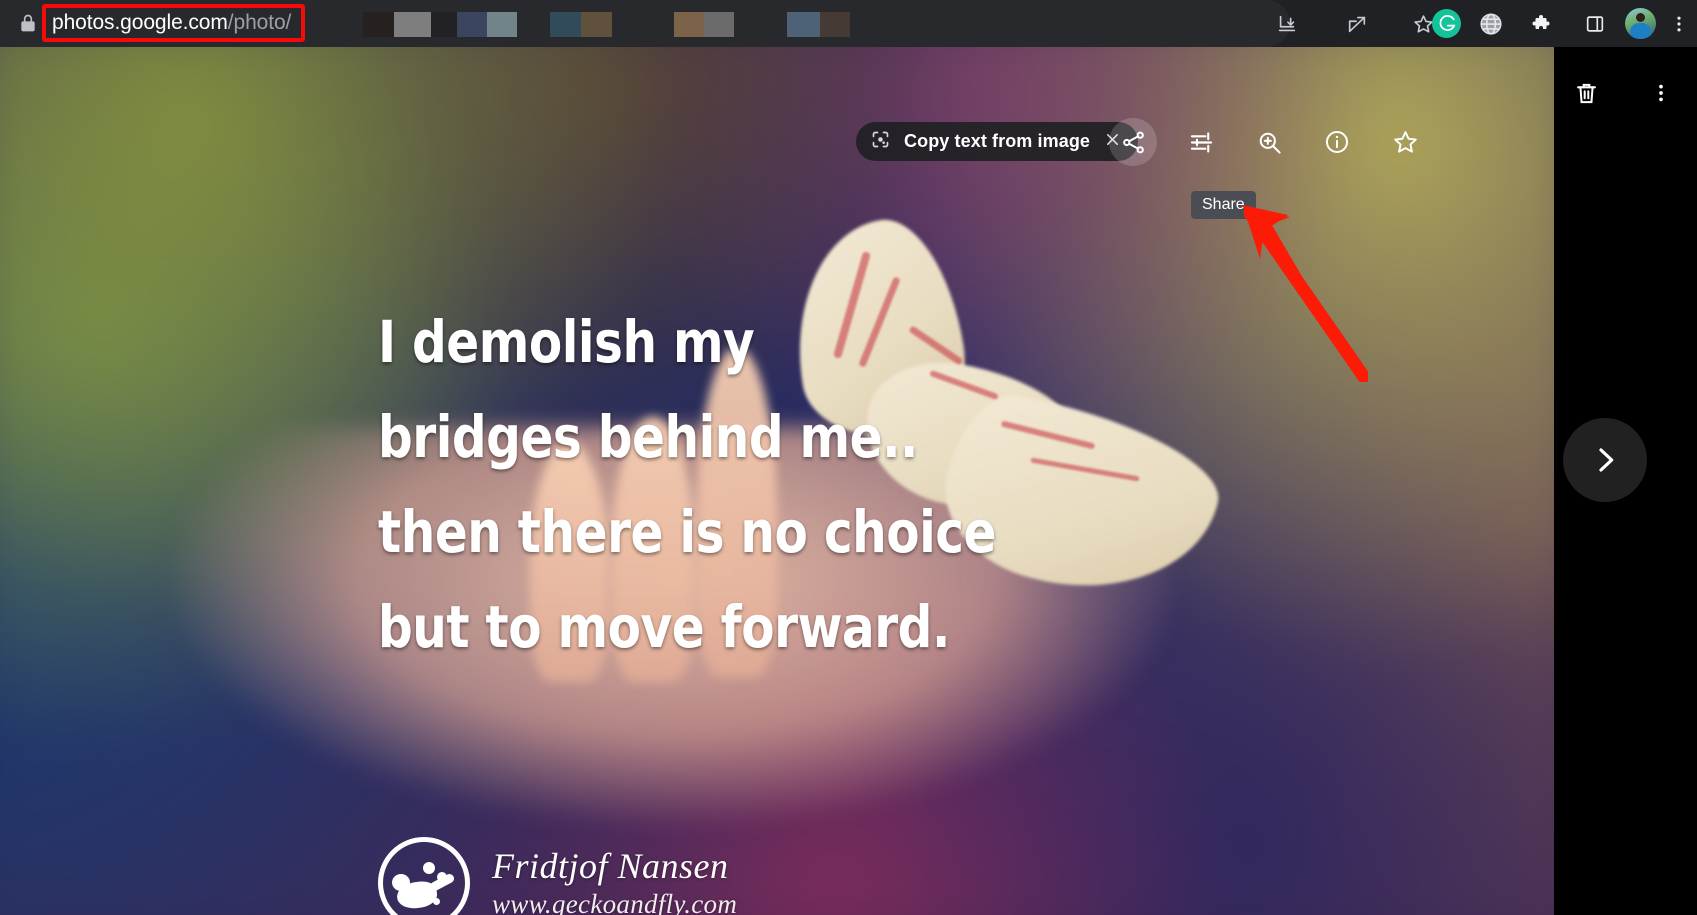 This screenshot has width=1697, height=915. What do you see at coordinates (1586, 93) in the screenshot?
I see `delete-button` at bounding box center [1586, 93].